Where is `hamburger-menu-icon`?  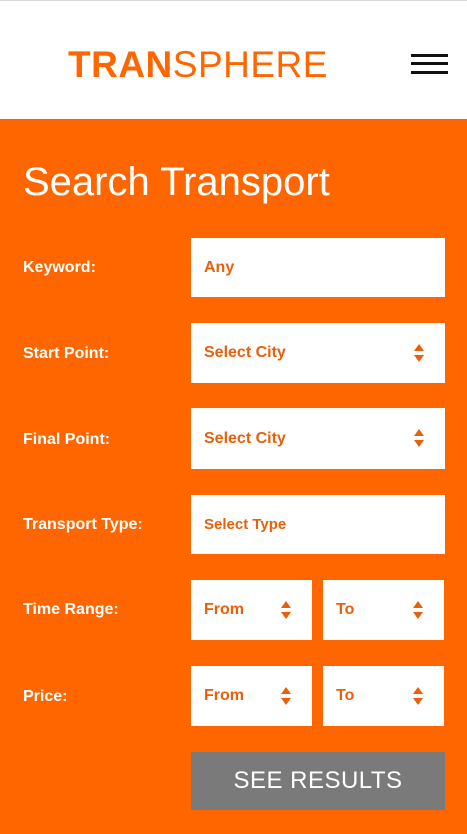
hamburger-menu-icon is located at coordinates (430, 65).